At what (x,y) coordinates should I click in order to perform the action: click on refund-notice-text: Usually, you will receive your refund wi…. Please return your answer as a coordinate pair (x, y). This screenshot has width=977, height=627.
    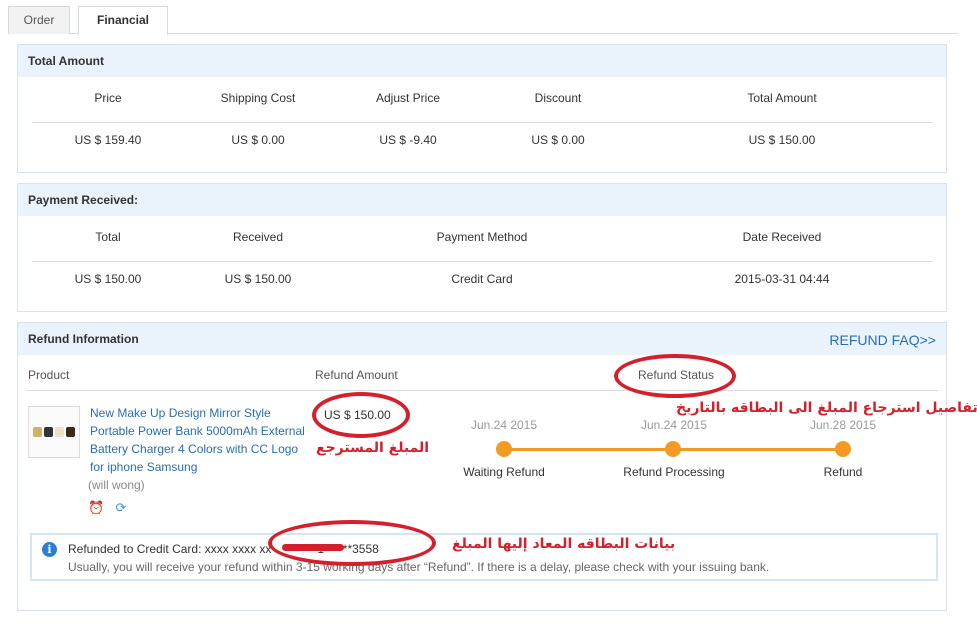
    Looking at the image, I should click on (419, 567).